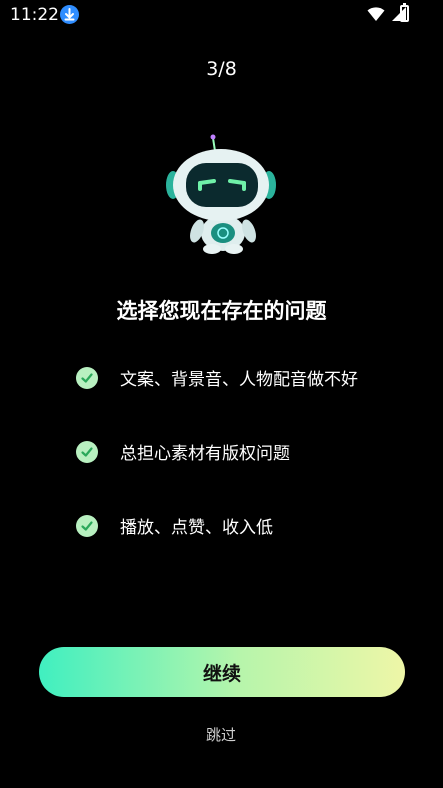  I want to click on skip-link: 跳过, so click(221, 734).